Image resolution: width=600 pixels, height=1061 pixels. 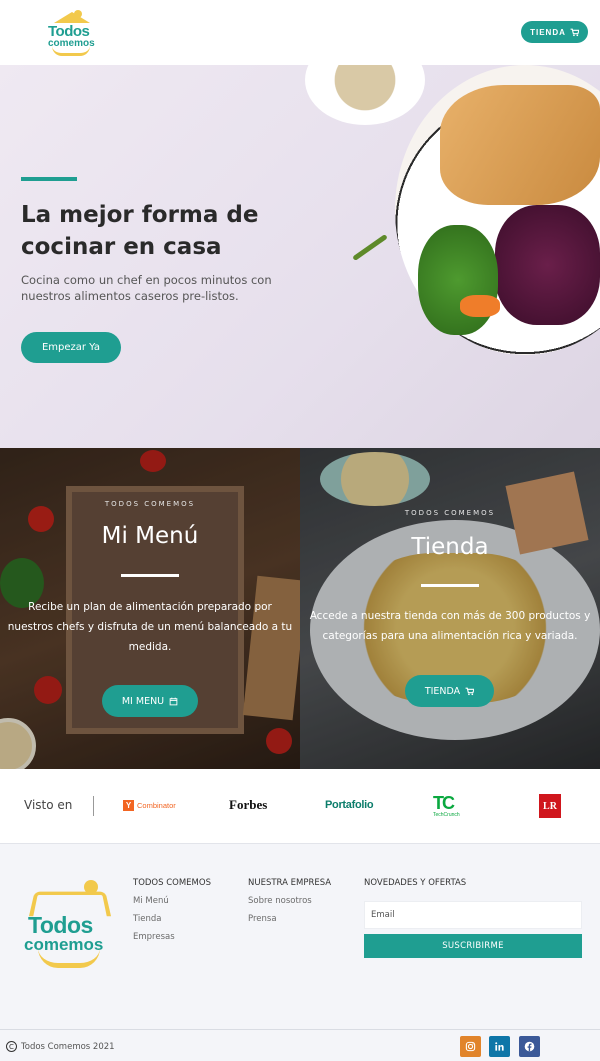 I want to click on facebook-icon, so click(x=529, y=1046).